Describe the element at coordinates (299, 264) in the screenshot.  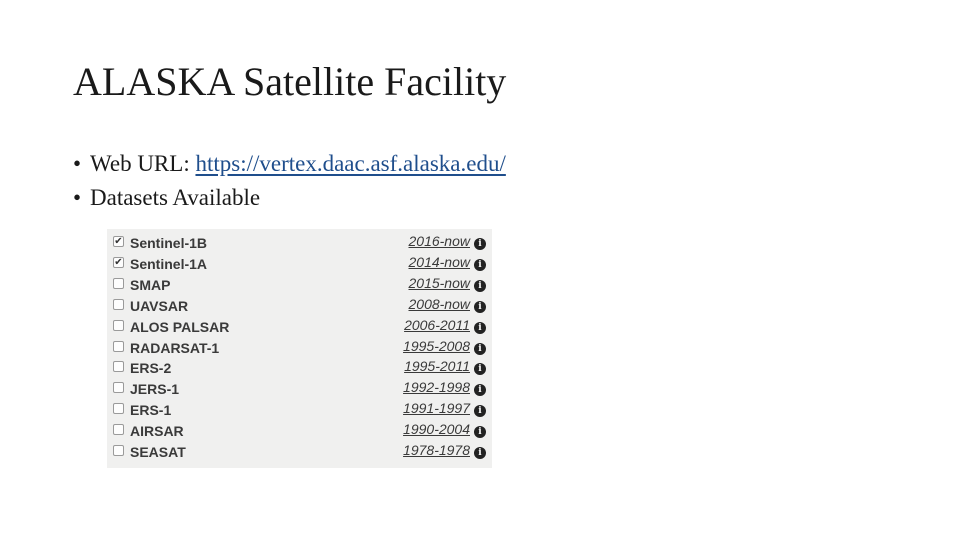
I see `dataset-row: ✔ Sentinel-1A 2014-now i` at that location.